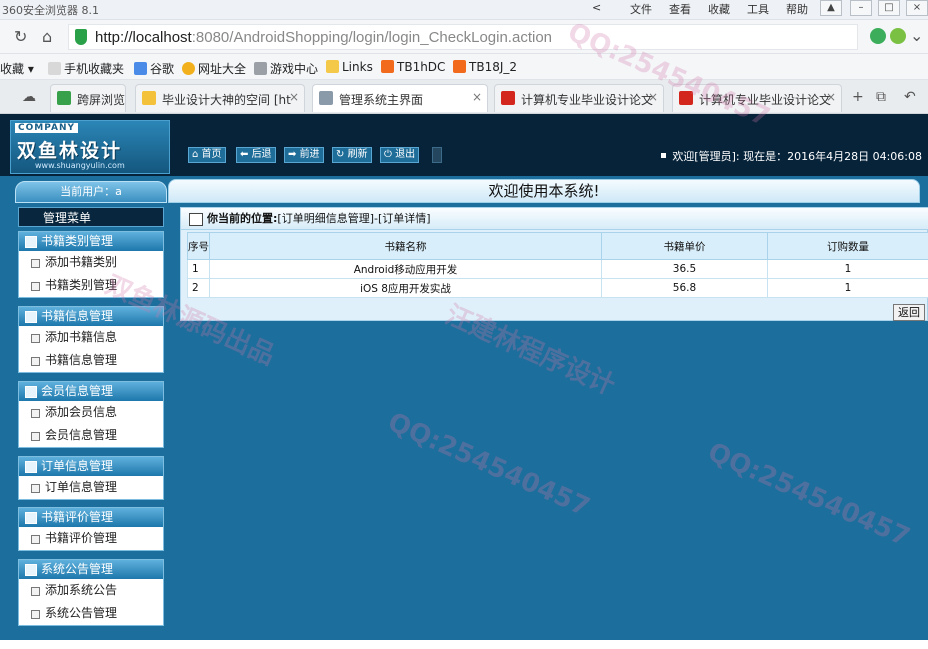  What do you see at coordinates (544, 191) in the screenshot?
I see `welcome-title: 欢迎使用本系统!` at bounding box center [544, 191].